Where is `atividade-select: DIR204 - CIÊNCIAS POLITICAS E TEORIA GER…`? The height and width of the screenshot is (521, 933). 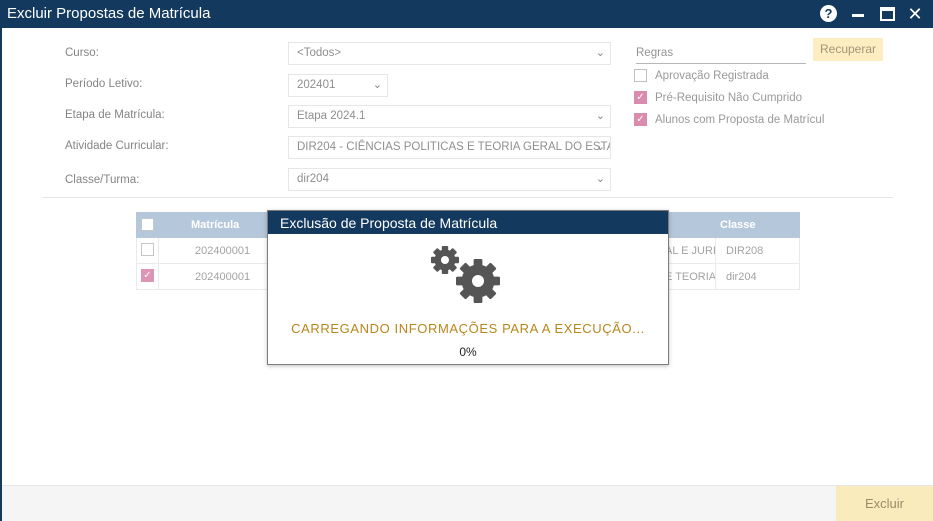
atividade-select: DIR204 - CIÊNCIAS POLITICAS E TEORIA GER… is located at coordinates (449, 147).